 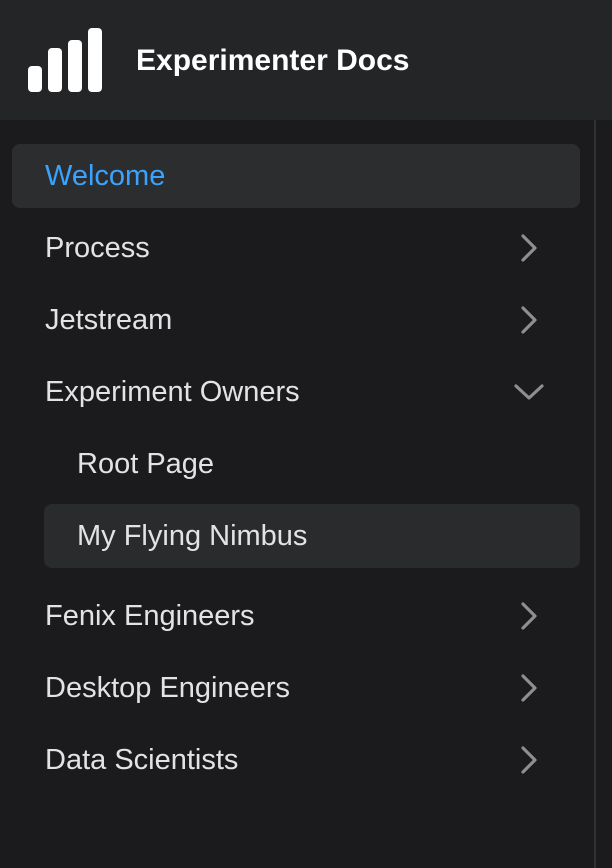 I want to click on sidebar-item-process: Process, so click(x=296, y=248).